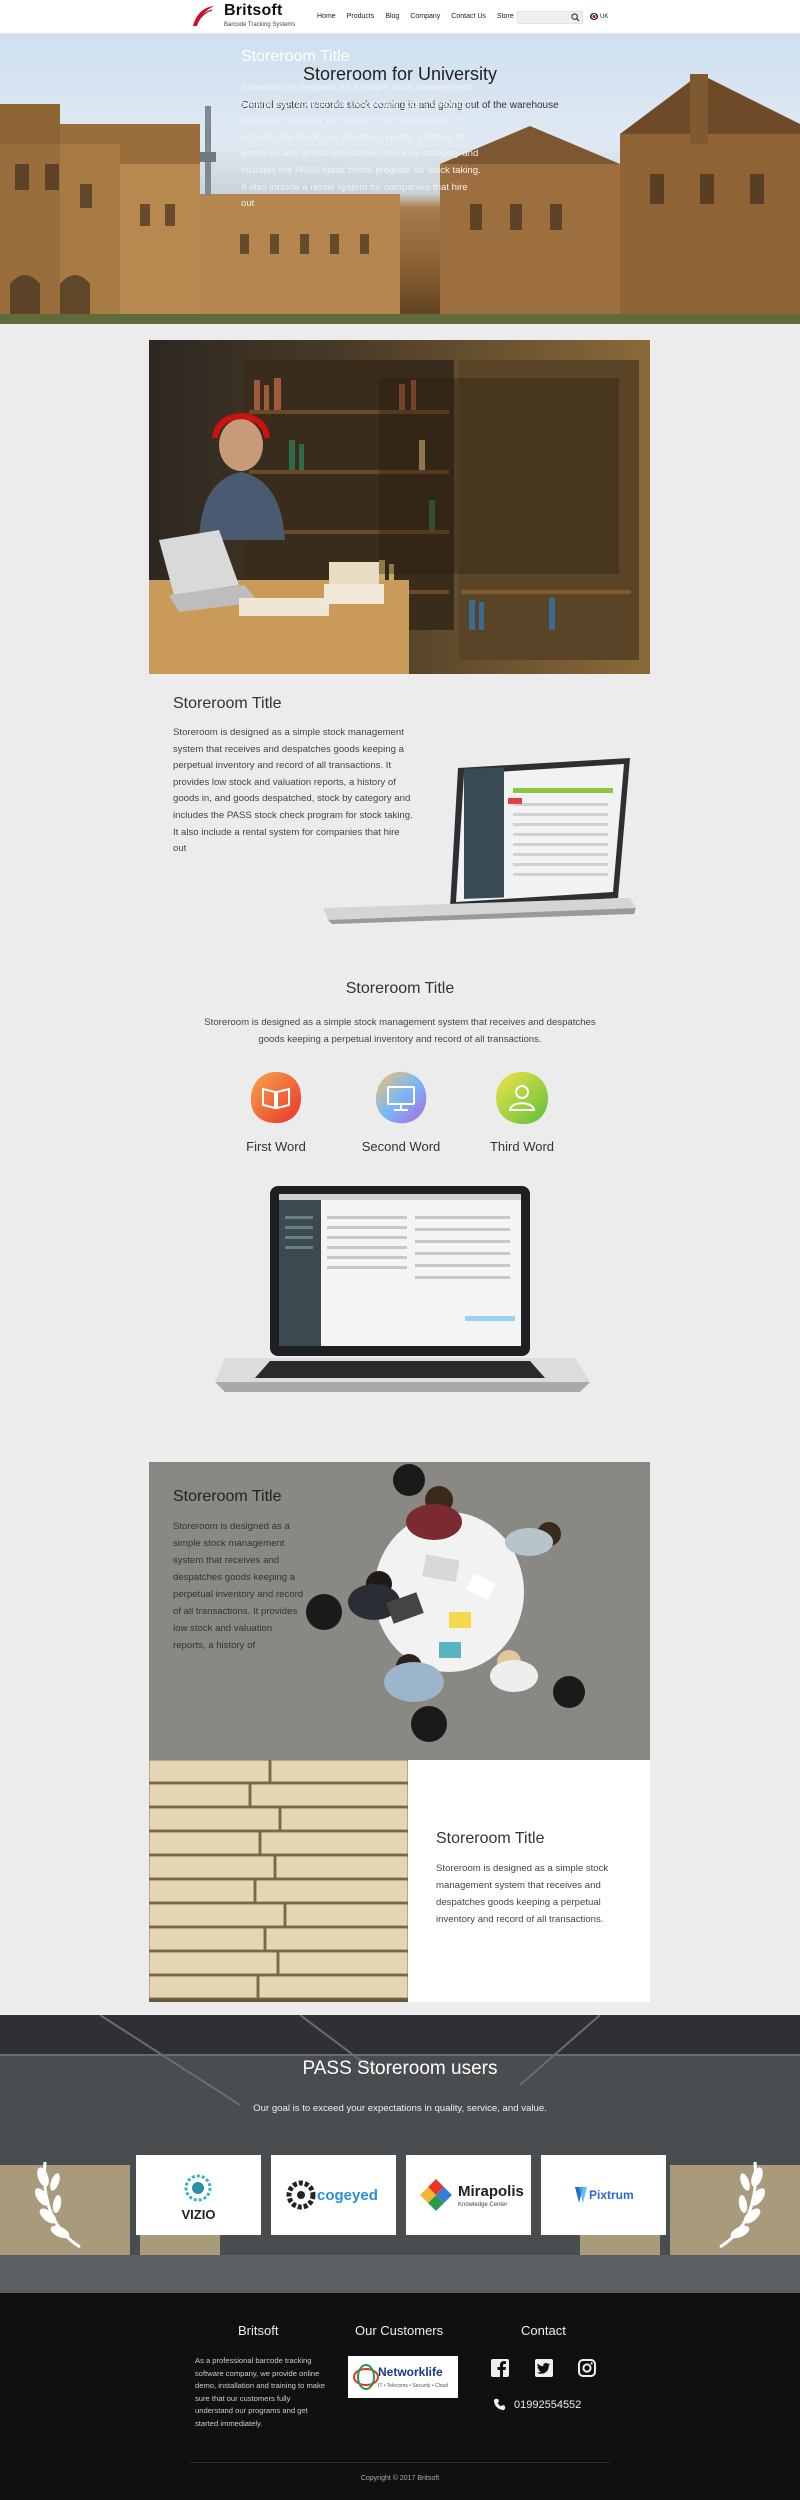 The image size is (800, 2500). What do you see at coordinates (604, 16) in the screenshot?
I see `language-label: UK` at bounding box center [604, 16].